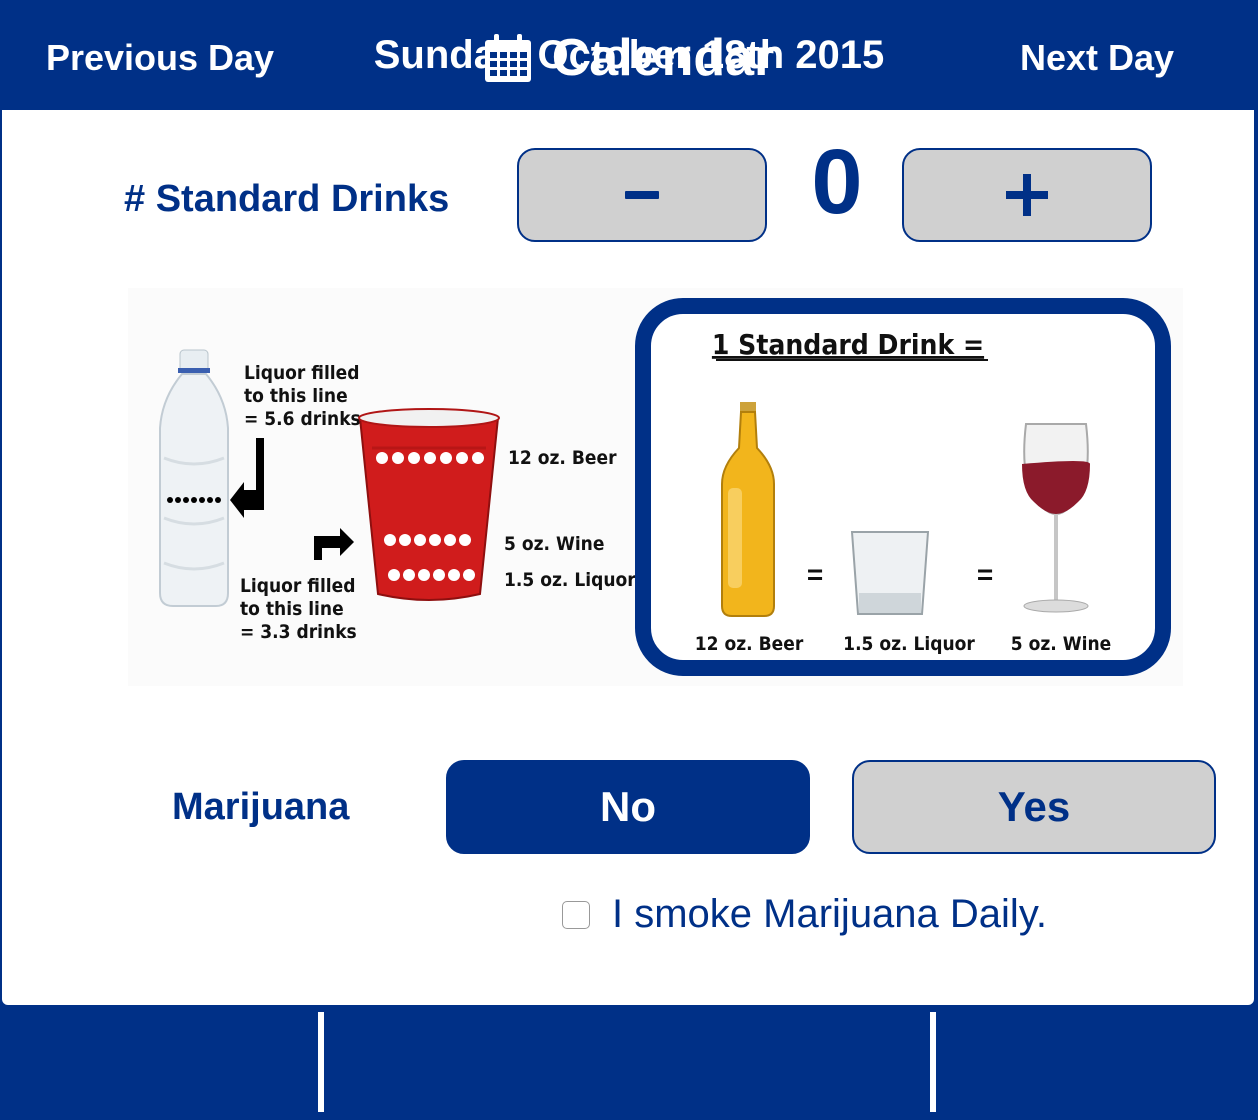 This screenshot has width=1258, height=1120. Describe the element at coordinates (837, 182) in the screenshot. I see `drink-count: 0` at that location.